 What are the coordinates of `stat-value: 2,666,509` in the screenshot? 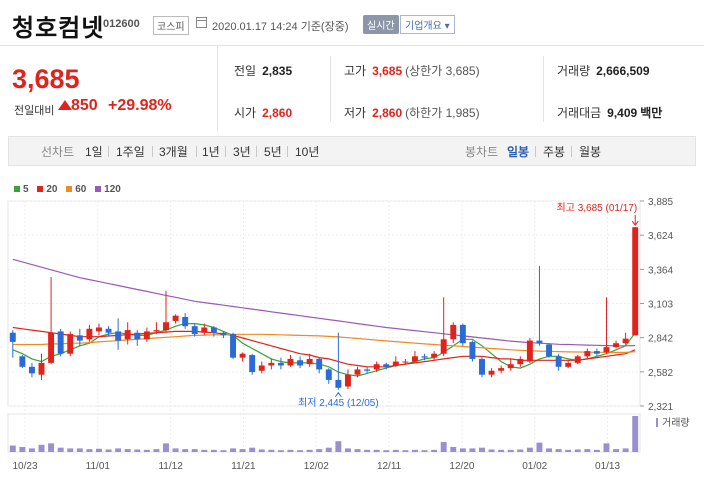 It's located at (623, 71).